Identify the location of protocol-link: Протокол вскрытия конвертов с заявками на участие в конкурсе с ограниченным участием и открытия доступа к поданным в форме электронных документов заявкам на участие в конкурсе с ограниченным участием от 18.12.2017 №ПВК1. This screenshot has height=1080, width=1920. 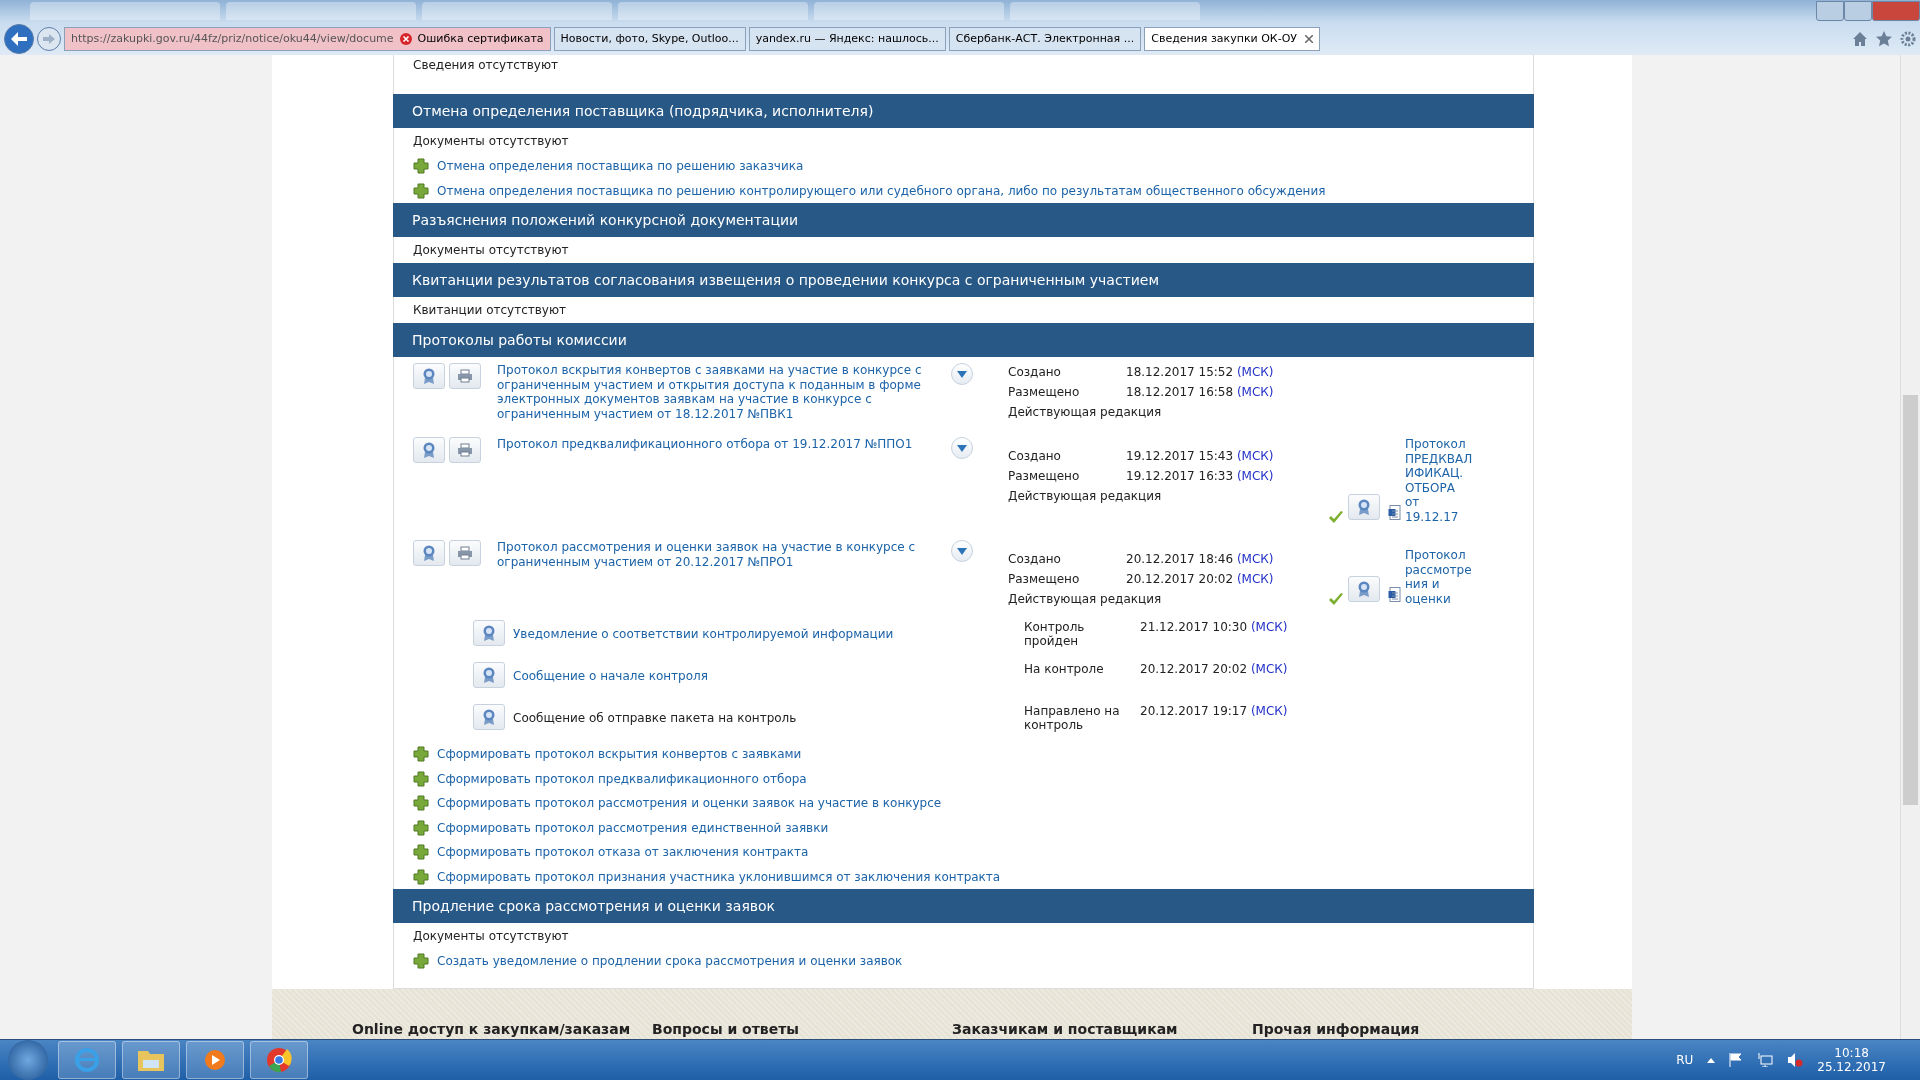
(712, 392).